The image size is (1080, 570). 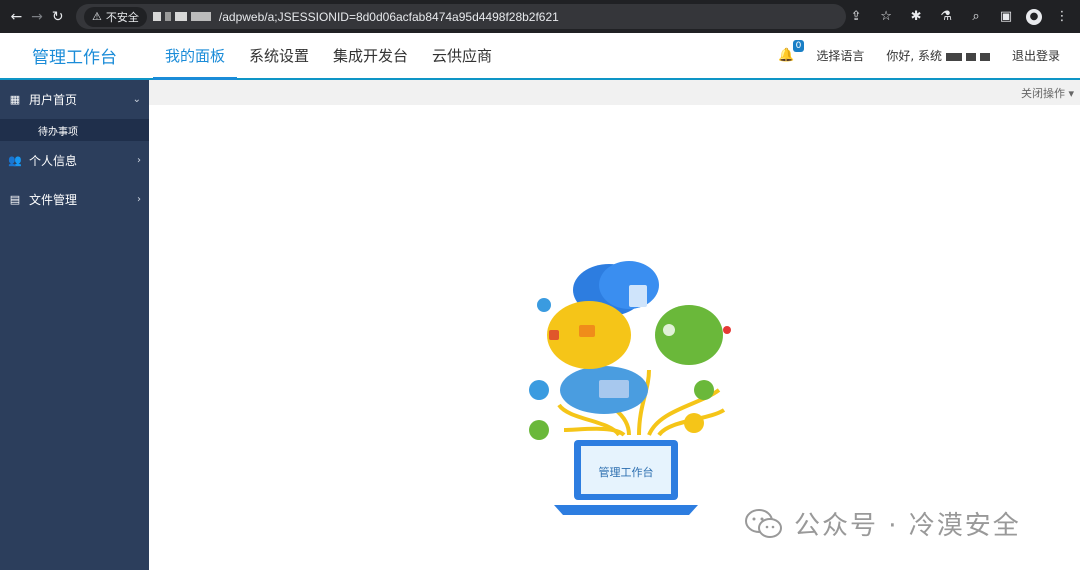 I want to click on logout-link: 退出登录, so click(x=1036, y=55).